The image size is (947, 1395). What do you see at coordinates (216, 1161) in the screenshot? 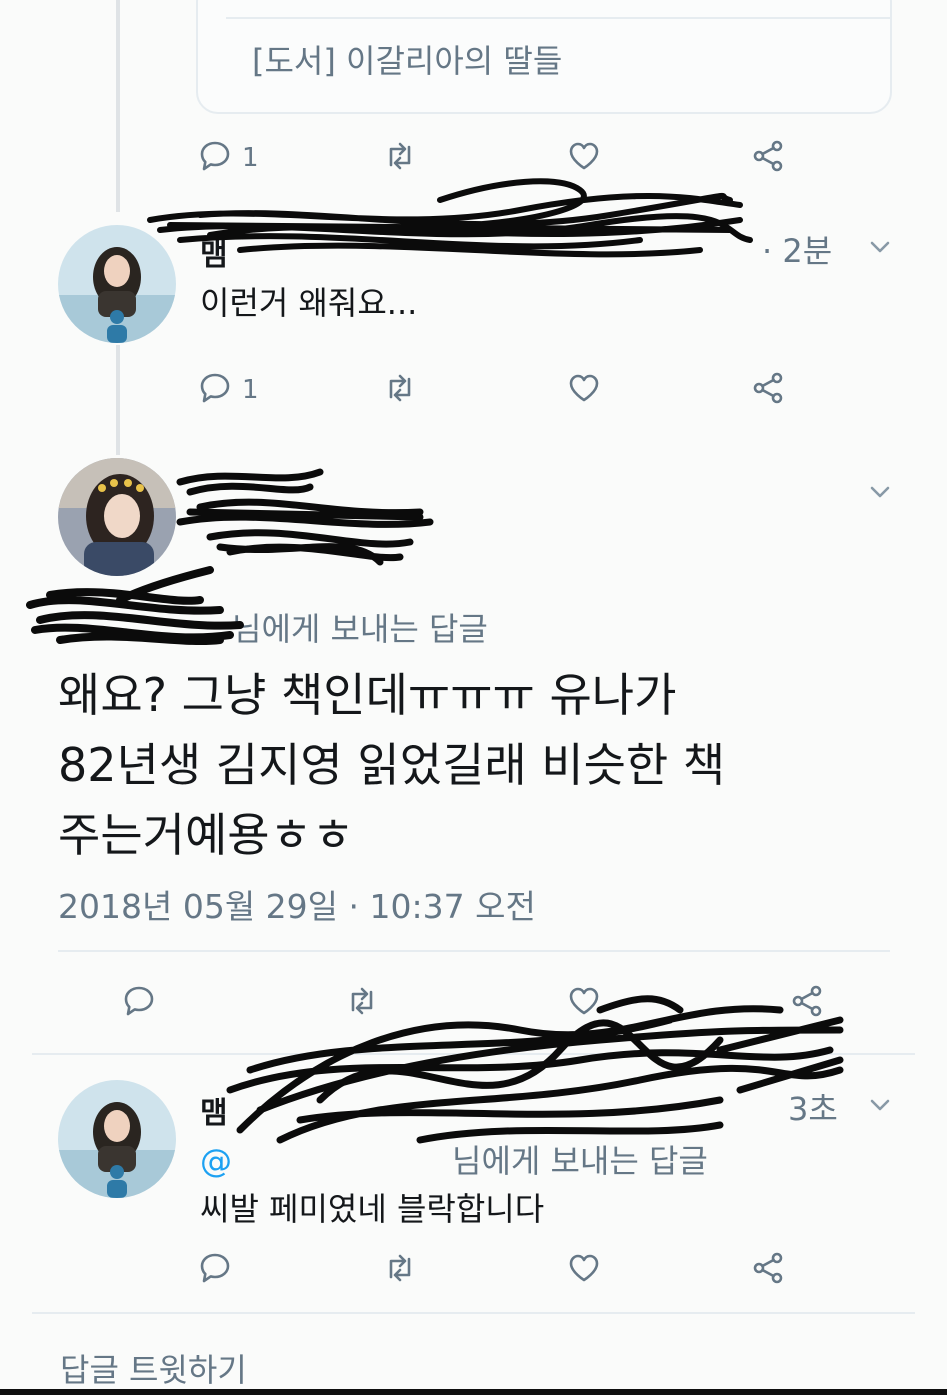
I see `reply-to-handle: @` at bounding box center [216, 1161].